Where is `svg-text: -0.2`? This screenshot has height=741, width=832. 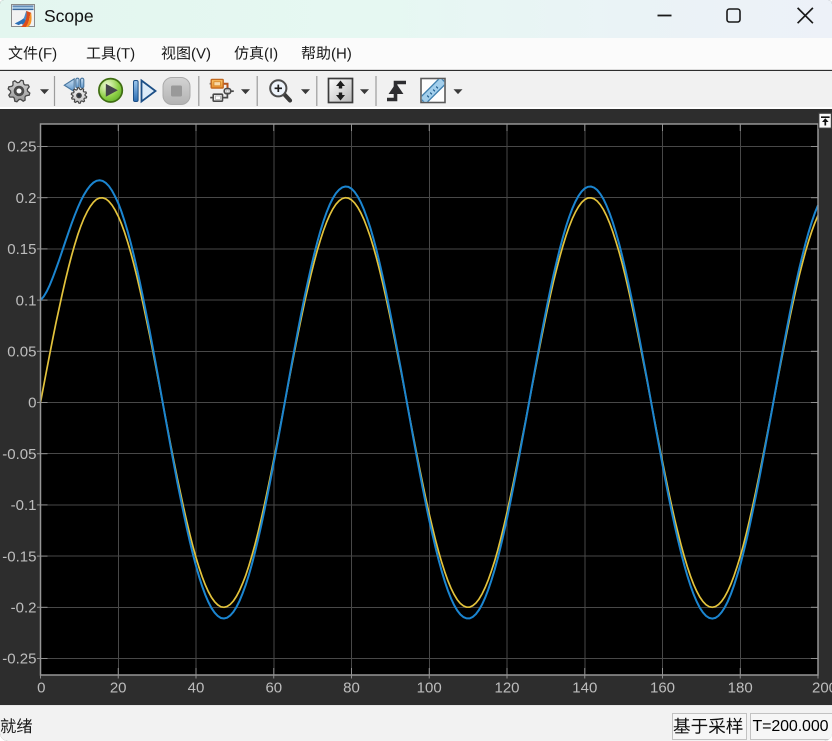 svg-text: -0.2 is located at coordinates (24, 608).